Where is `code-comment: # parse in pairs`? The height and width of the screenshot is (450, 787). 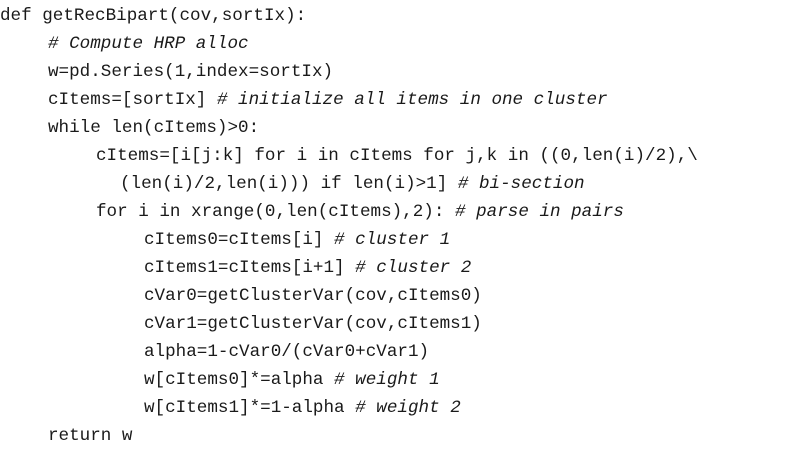
code-comment: # parse in pairs is located at coordinates (539, 212).